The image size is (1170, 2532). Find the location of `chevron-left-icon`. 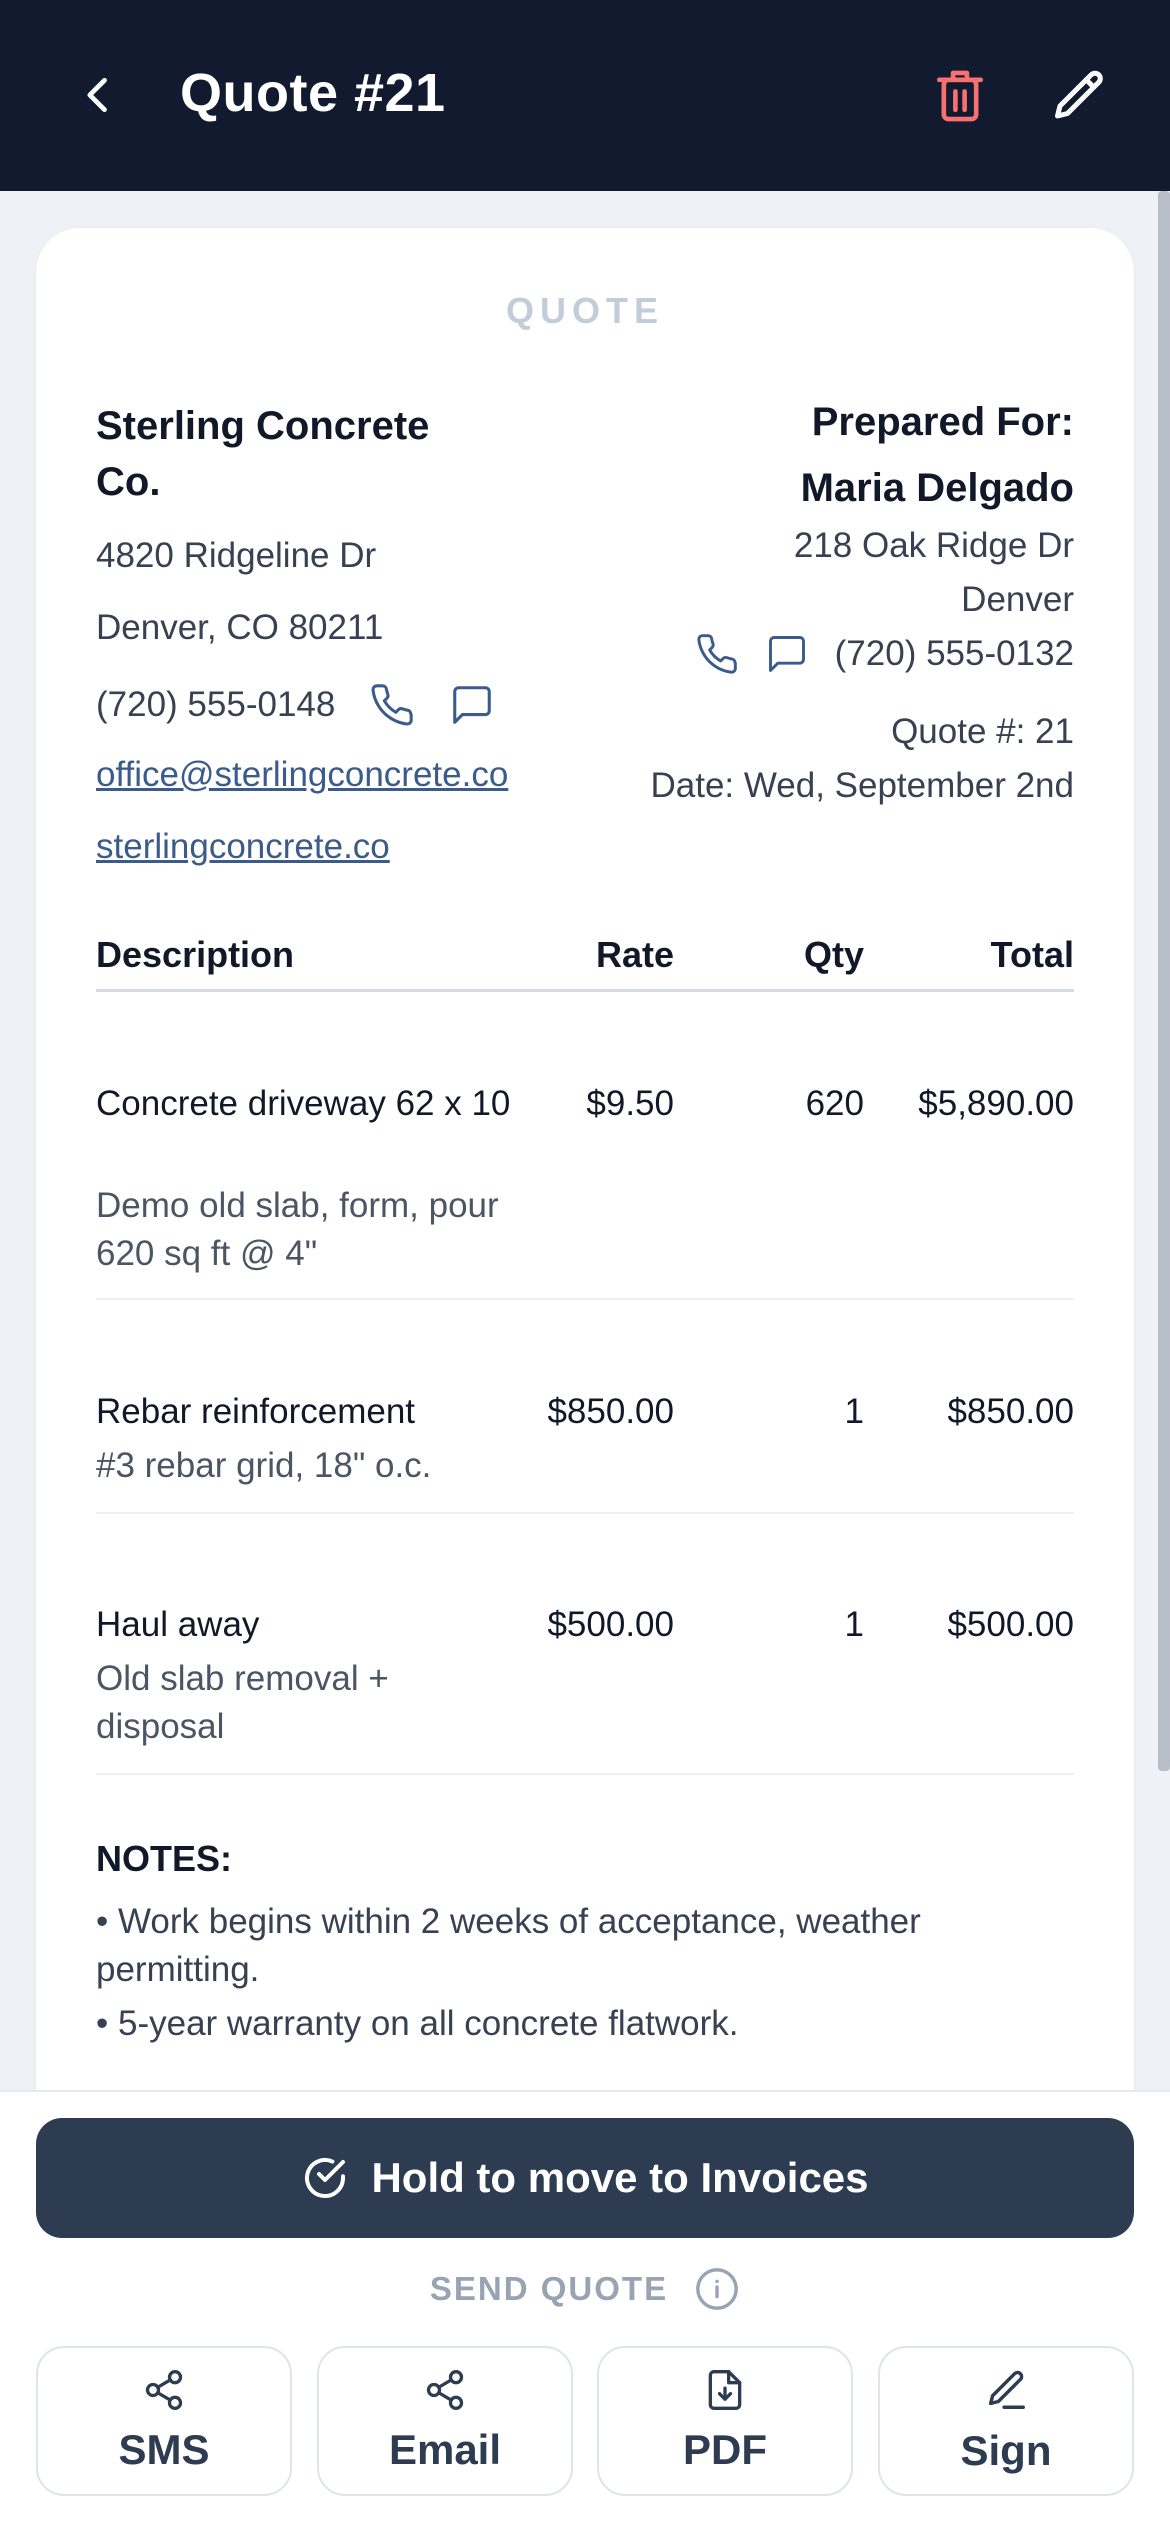

chevron-left-icon is located at coordinates (99, 95).